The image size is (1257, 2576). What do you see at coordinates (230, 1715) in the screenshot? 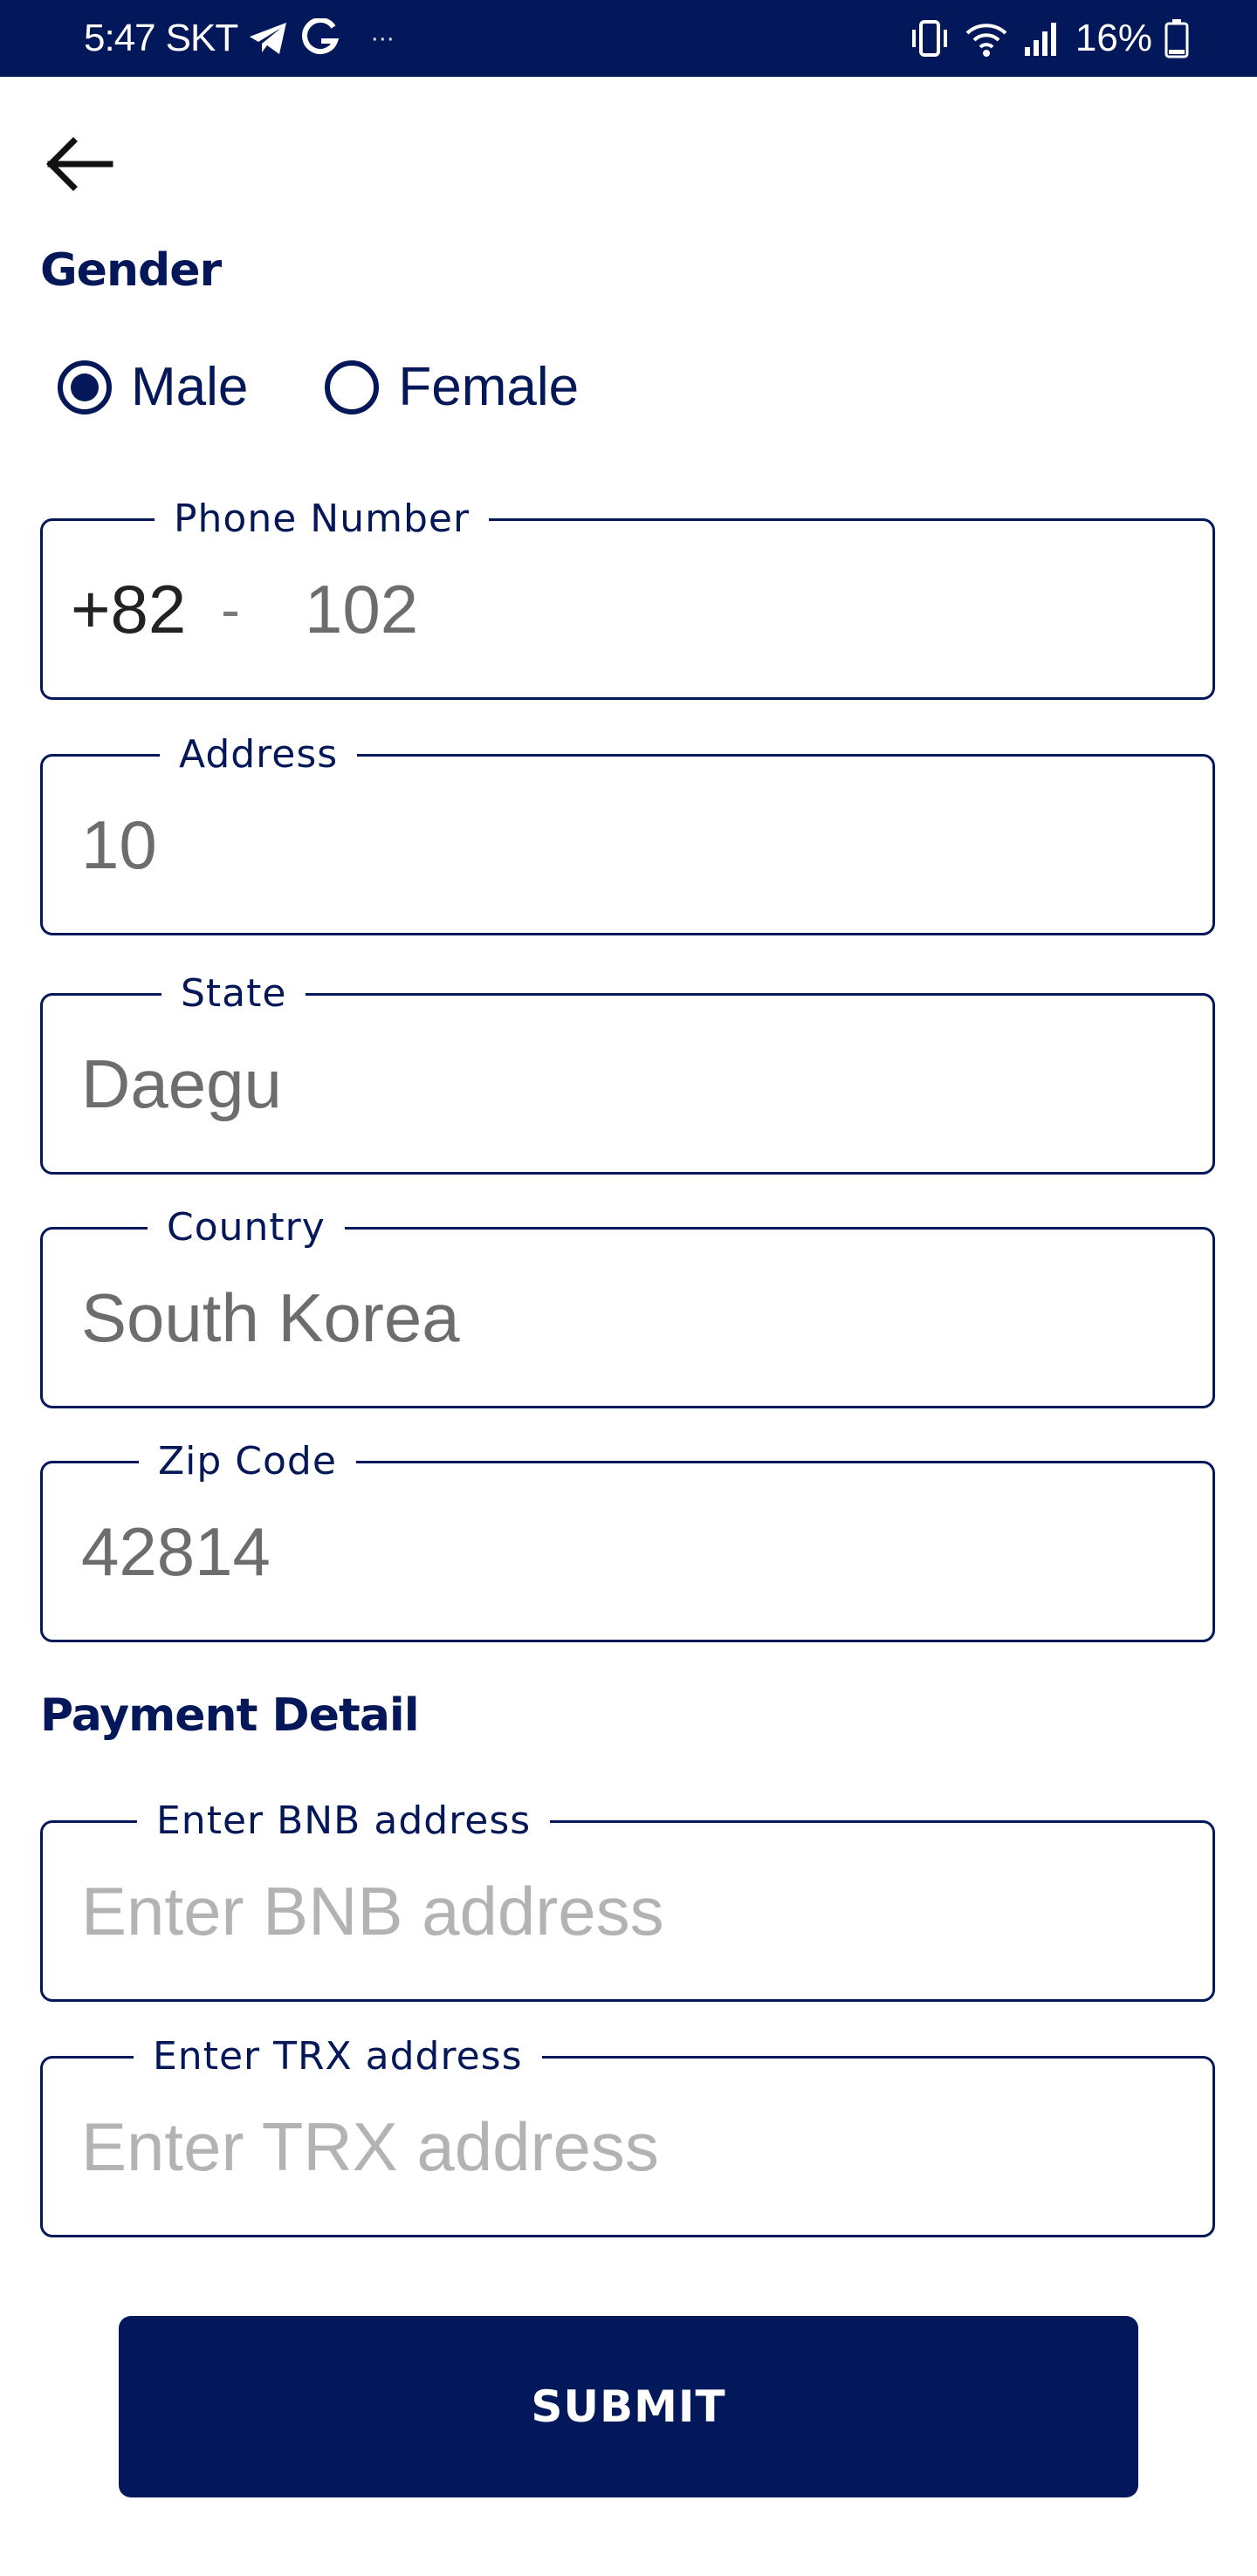
I see `payment-detail-title: Payment Detail` at bounding box center [230, 1715].